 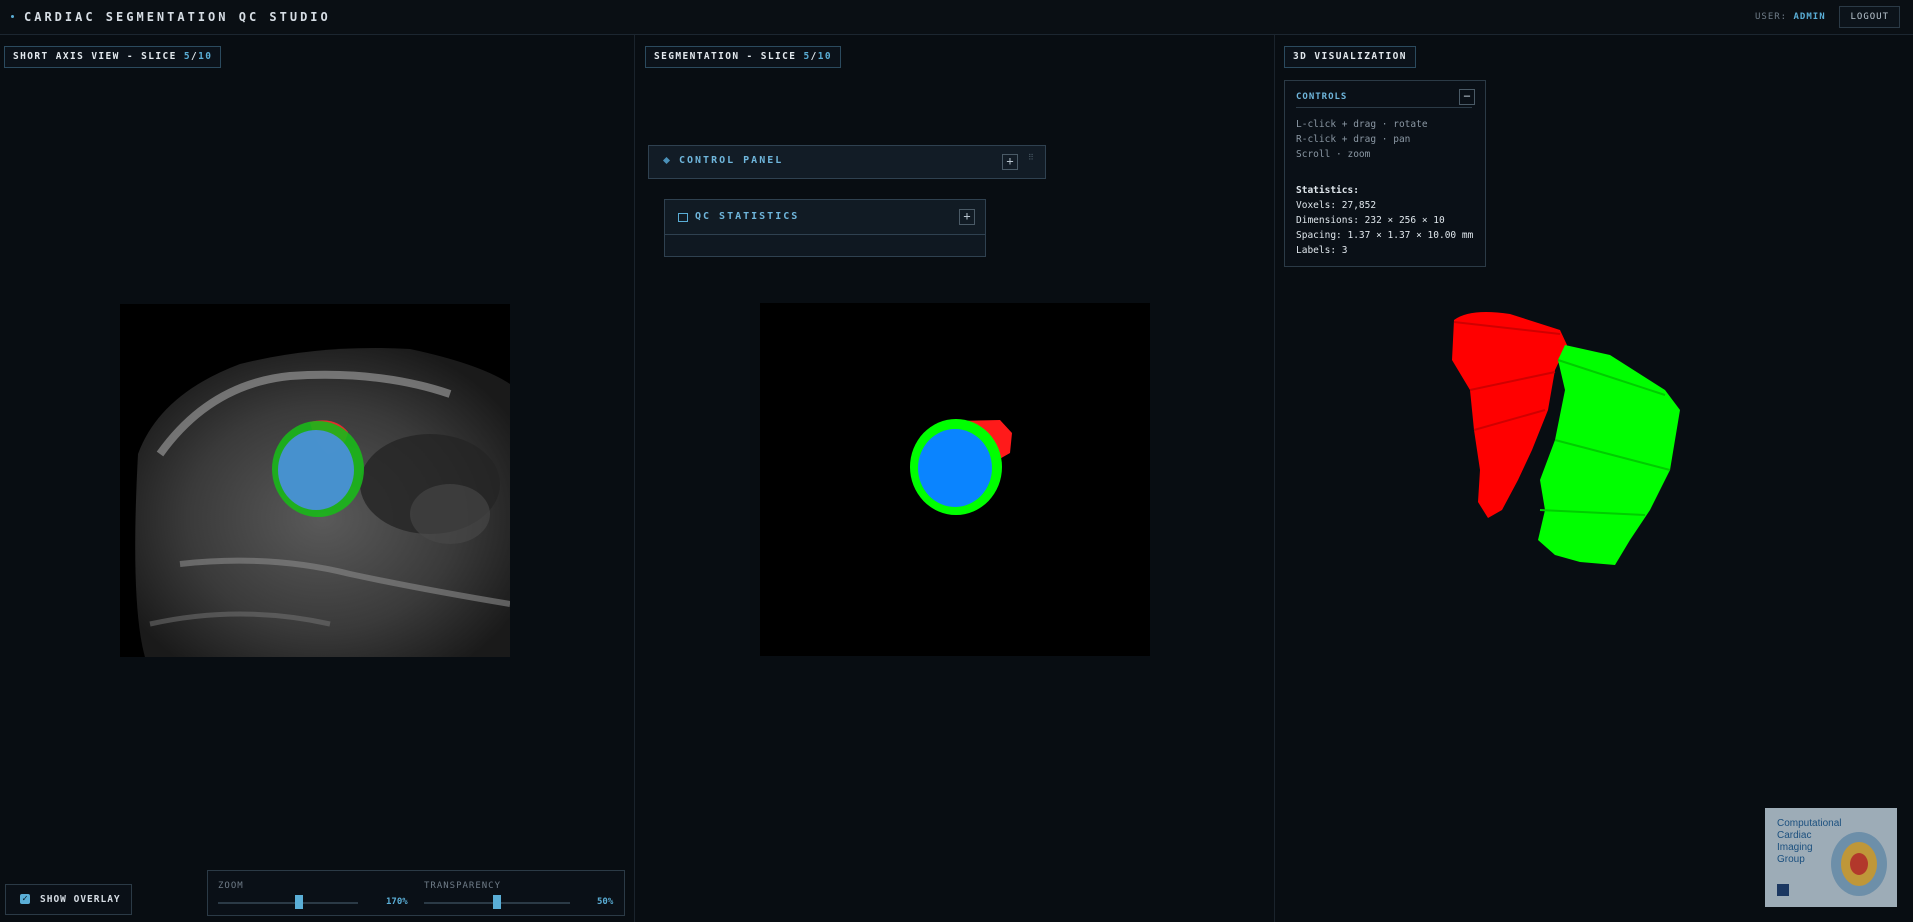 I want to click on viz-label: 3D VISUALIZATION, so click(x=1350, y=57).